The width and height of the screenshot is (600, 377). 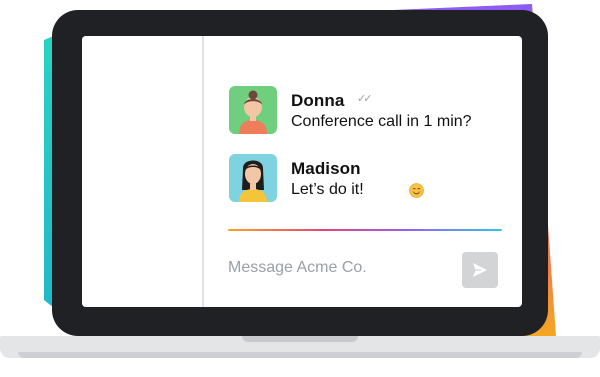 I want to click on laptop-base-edge, so click(x=300, y=355).